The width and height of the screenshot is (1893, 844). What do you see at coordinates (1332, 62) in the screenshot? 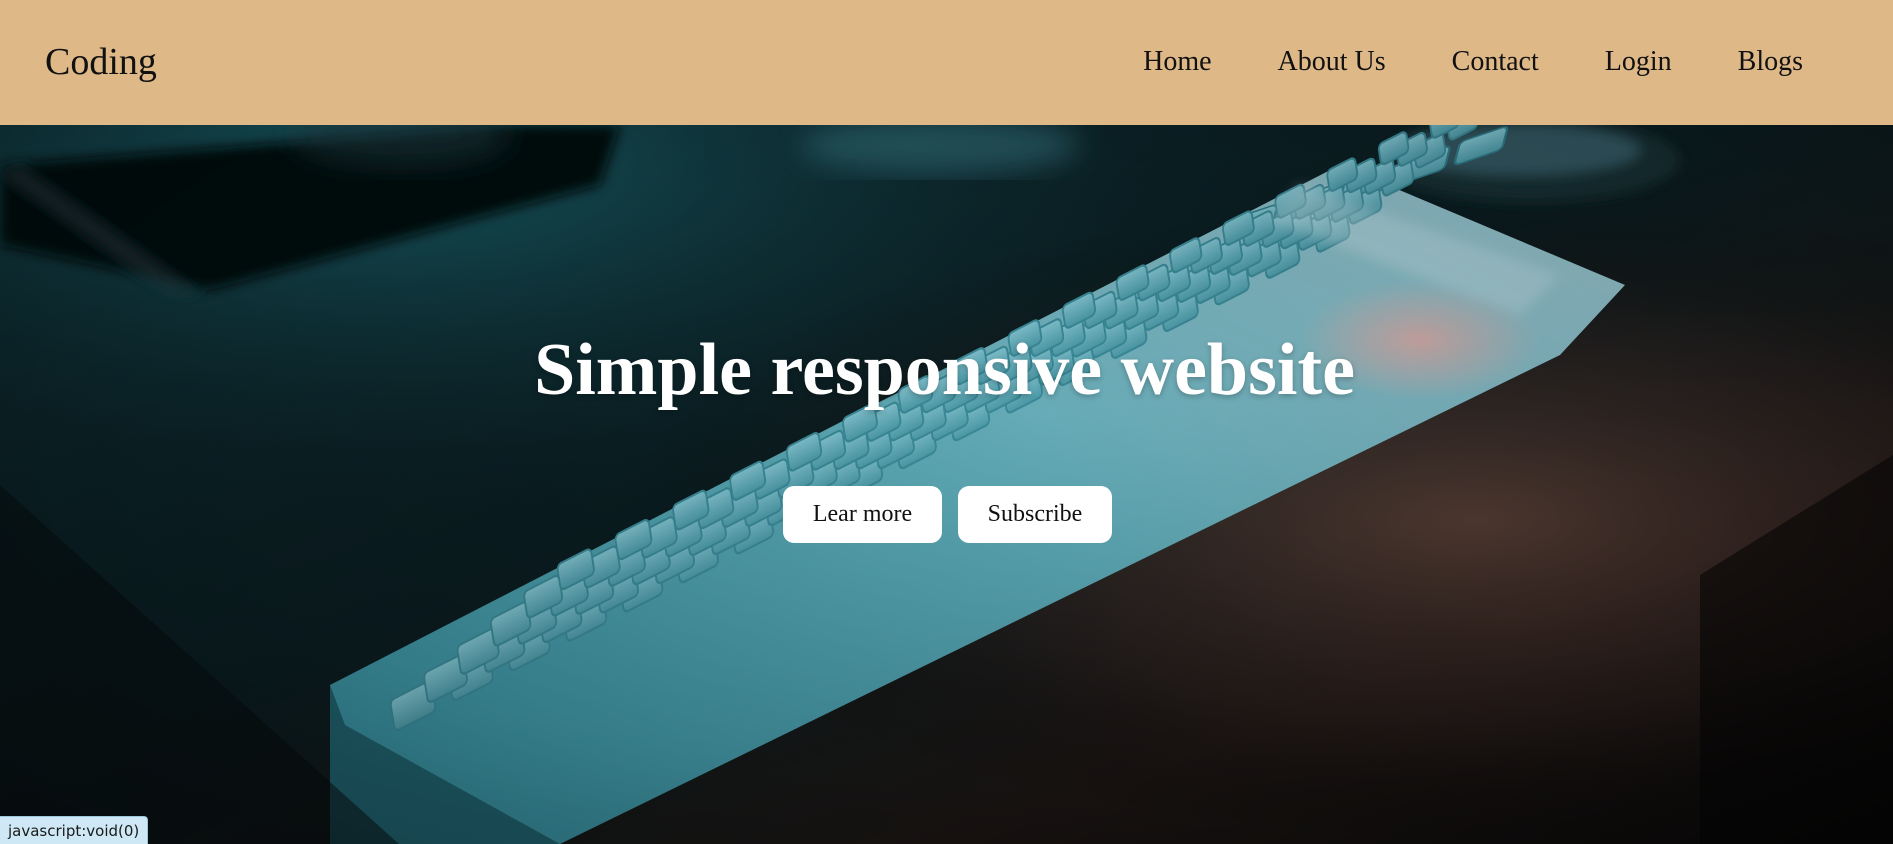
I see `nav-link-about-us: About Us` at bounding box center [1332, 62].